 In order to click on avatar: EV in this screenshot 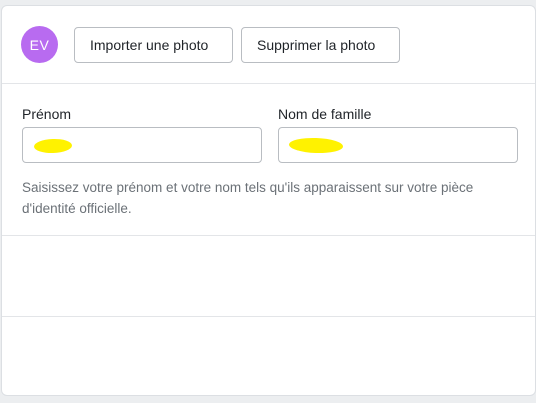, I will do `click(39, 44)`.